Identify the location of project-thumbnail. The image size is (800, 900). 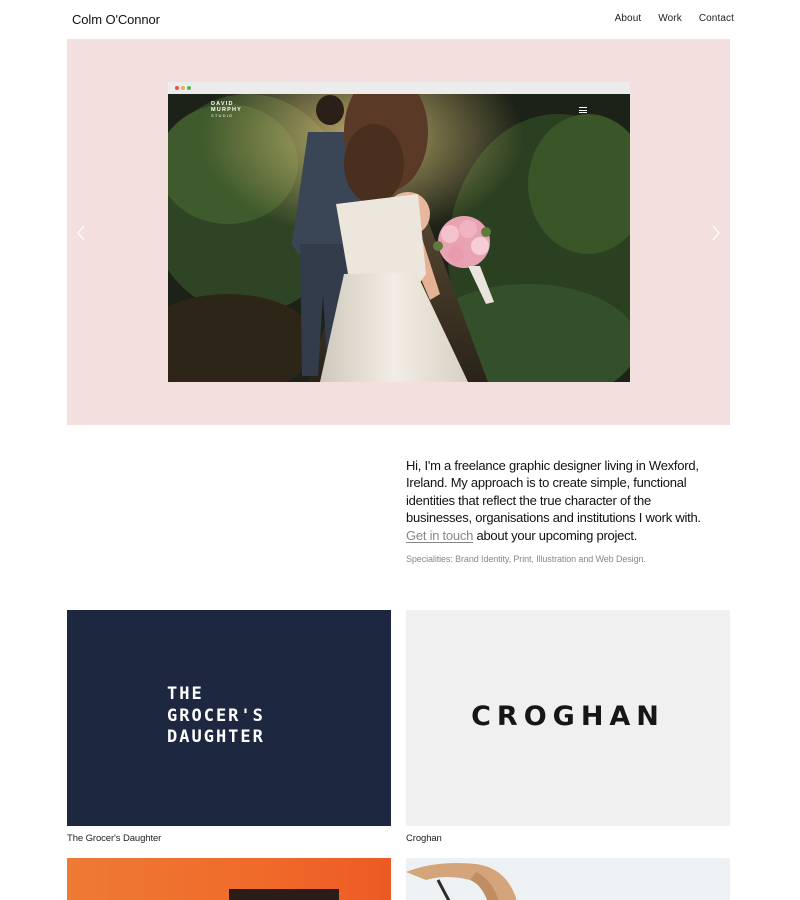
(284, 894).